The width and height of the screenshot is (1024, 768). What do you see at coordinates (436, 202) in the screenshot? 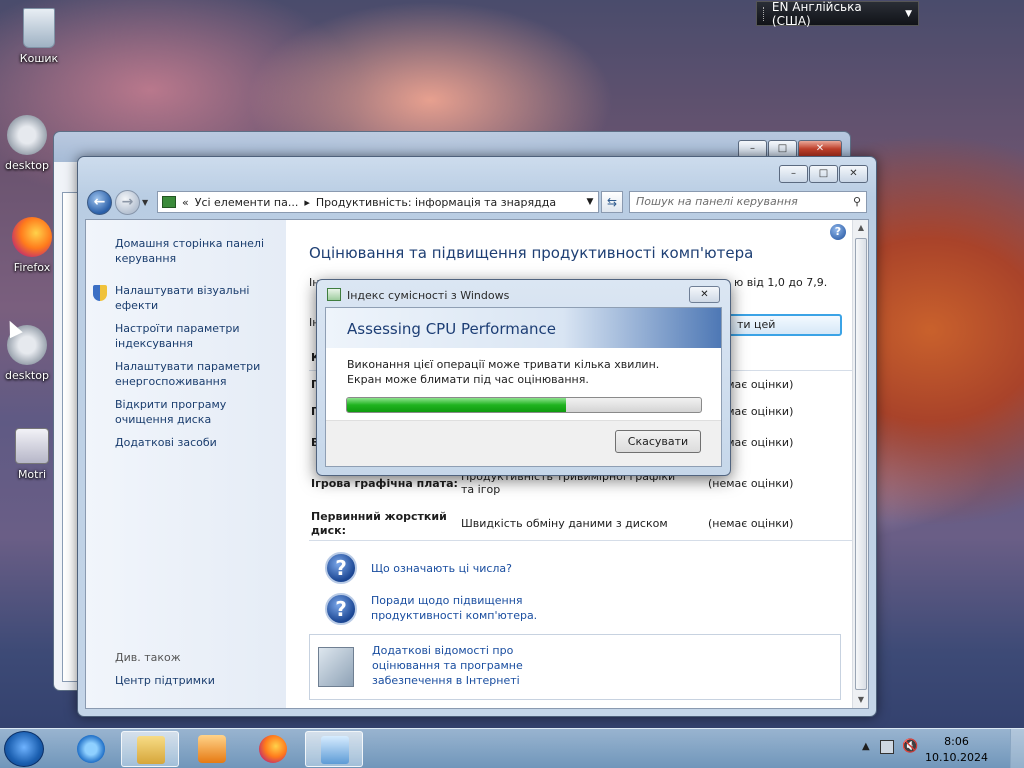
I see `breadcrumb-performance: Продуктивність: інформація та знарядда` at bounding box center [436, 202].